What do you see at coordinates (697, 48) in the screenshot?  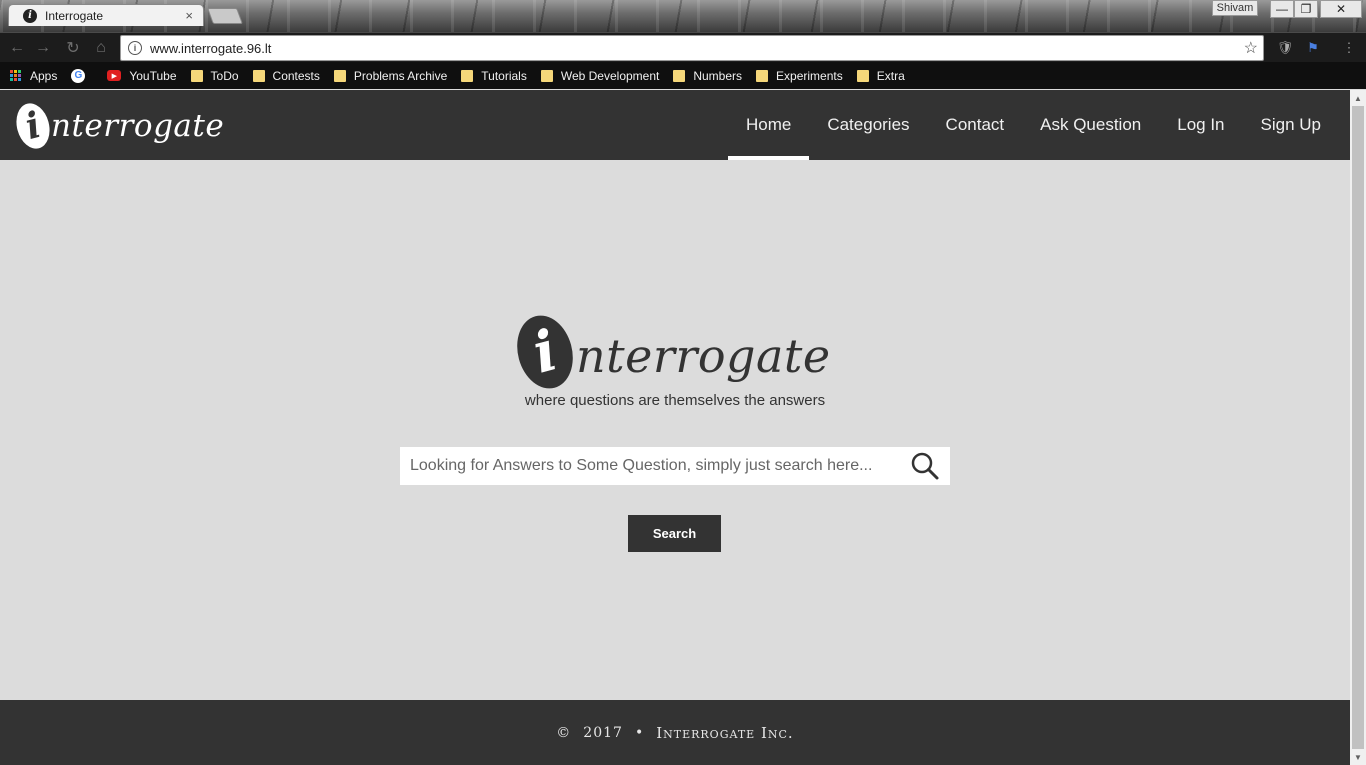 I see `address-url: www.interrogate.96.lt` at bounding box center [697, 48].